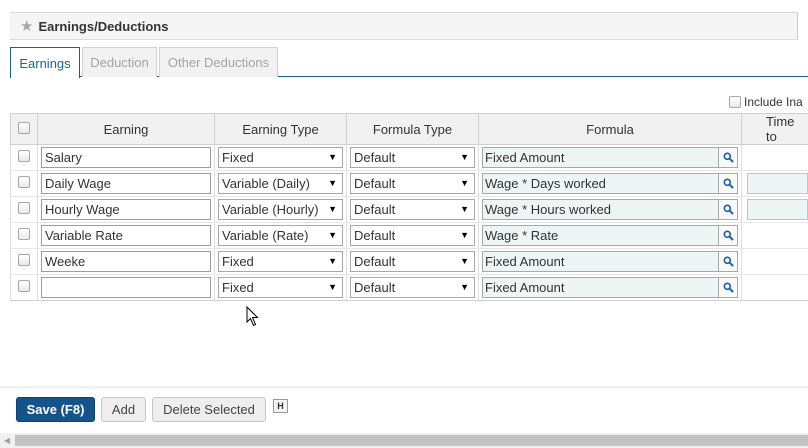 Image resolution: width=808 pixels, height=448 pixels. Describe the element at coordinates (55, 409) in the screenshot. I see `save-button: Save (F8)` at that location.